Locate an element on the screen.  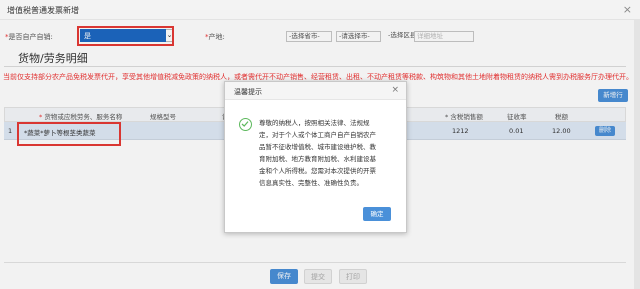
modal-text-line: 信息真实性、完整性、准确性负责。 is located at coordinates (311, 183).